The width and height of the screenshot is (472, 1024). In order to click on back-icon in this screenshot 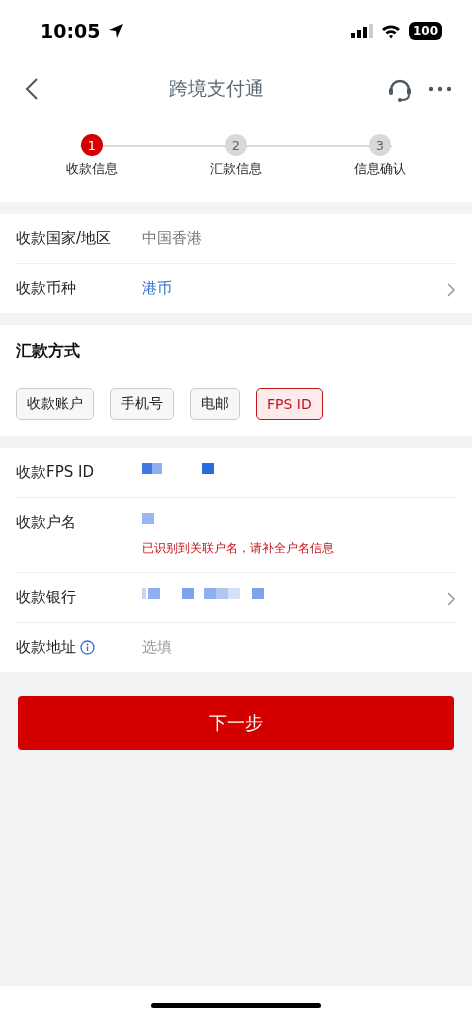, I will do `click(32, 89)`.